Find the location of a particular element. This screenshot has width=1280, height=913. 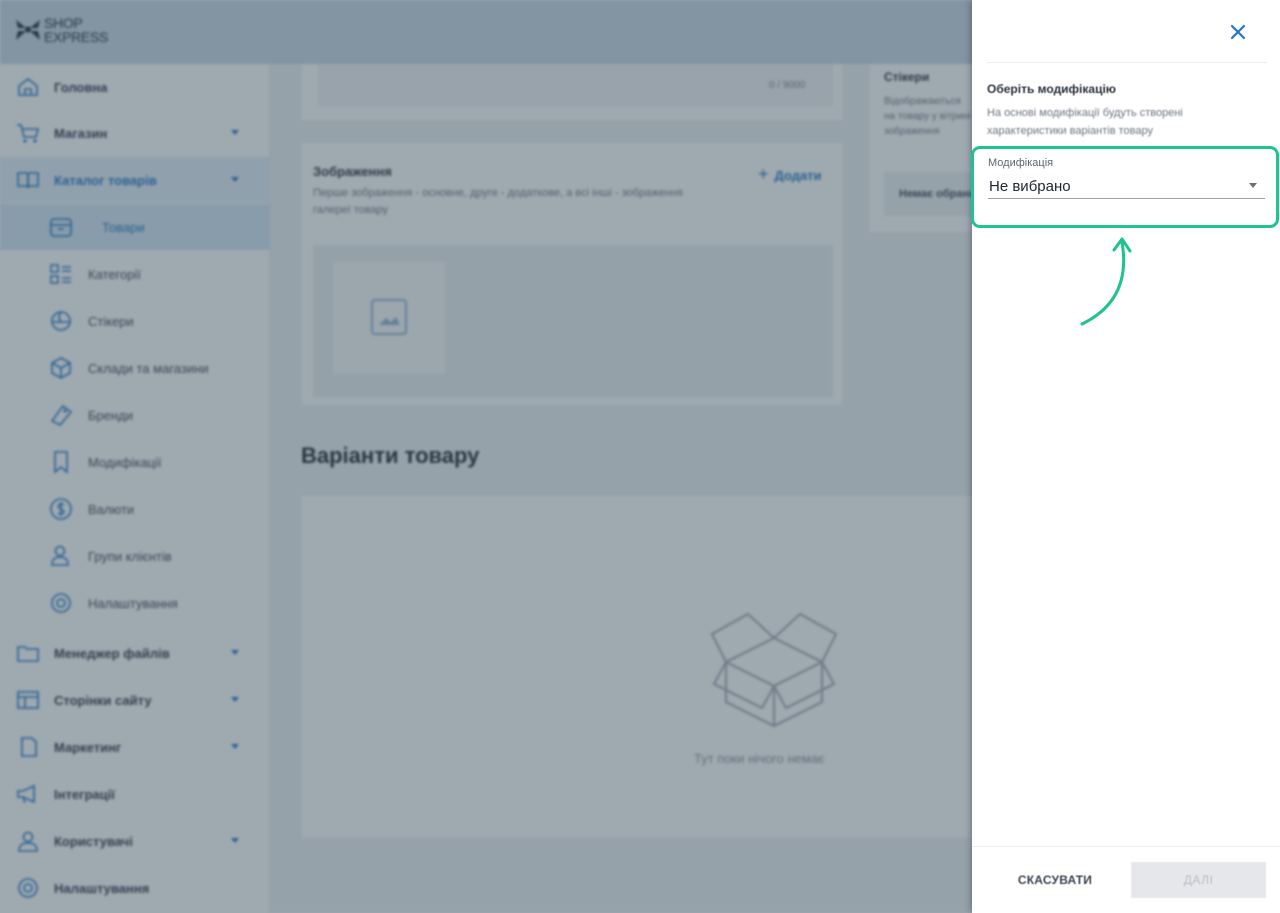

drawer-divider is located at coordinates (1127, 62).